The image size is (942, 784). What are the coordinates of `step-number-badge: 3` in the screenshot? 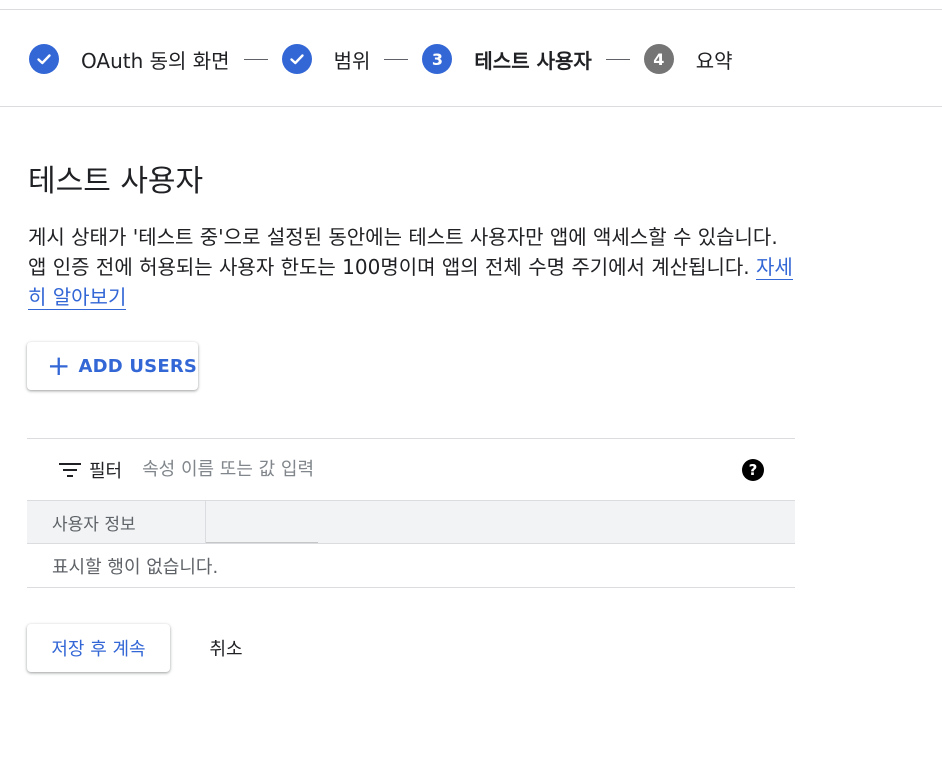 It's located at (437, 59).